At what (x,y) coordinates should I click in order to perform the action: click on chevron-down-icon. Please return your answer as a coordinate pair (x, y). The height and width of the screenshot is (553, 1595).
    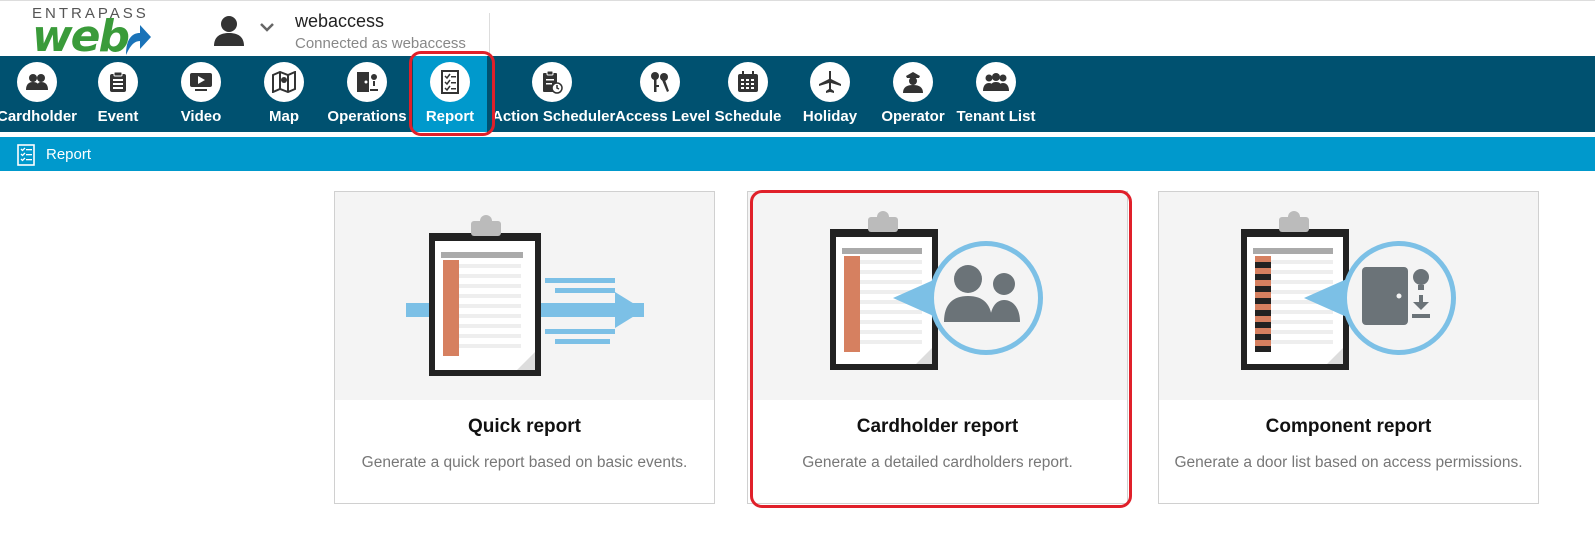
    Looking at the image, I should click on (267, 28).